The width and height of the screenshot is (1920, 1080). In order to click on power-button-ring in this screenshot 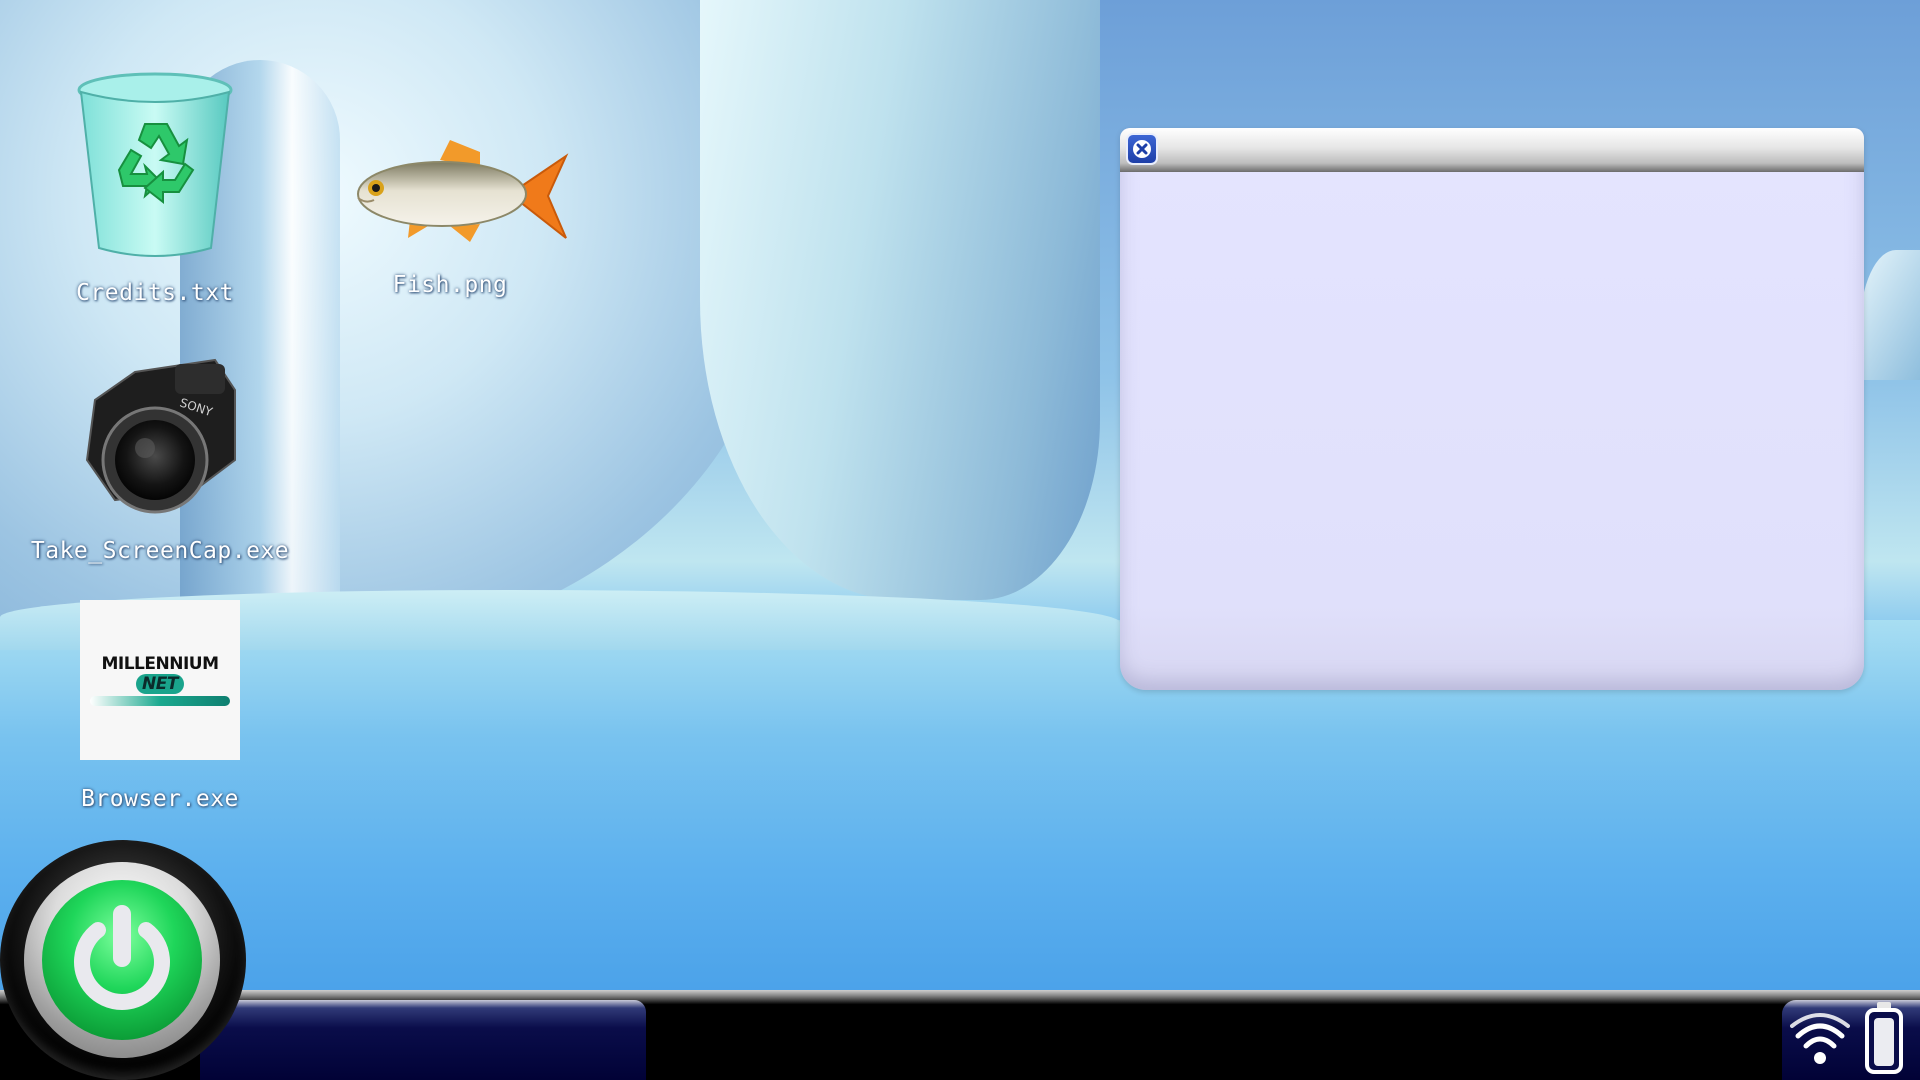, I will do `click(122, 960)`.